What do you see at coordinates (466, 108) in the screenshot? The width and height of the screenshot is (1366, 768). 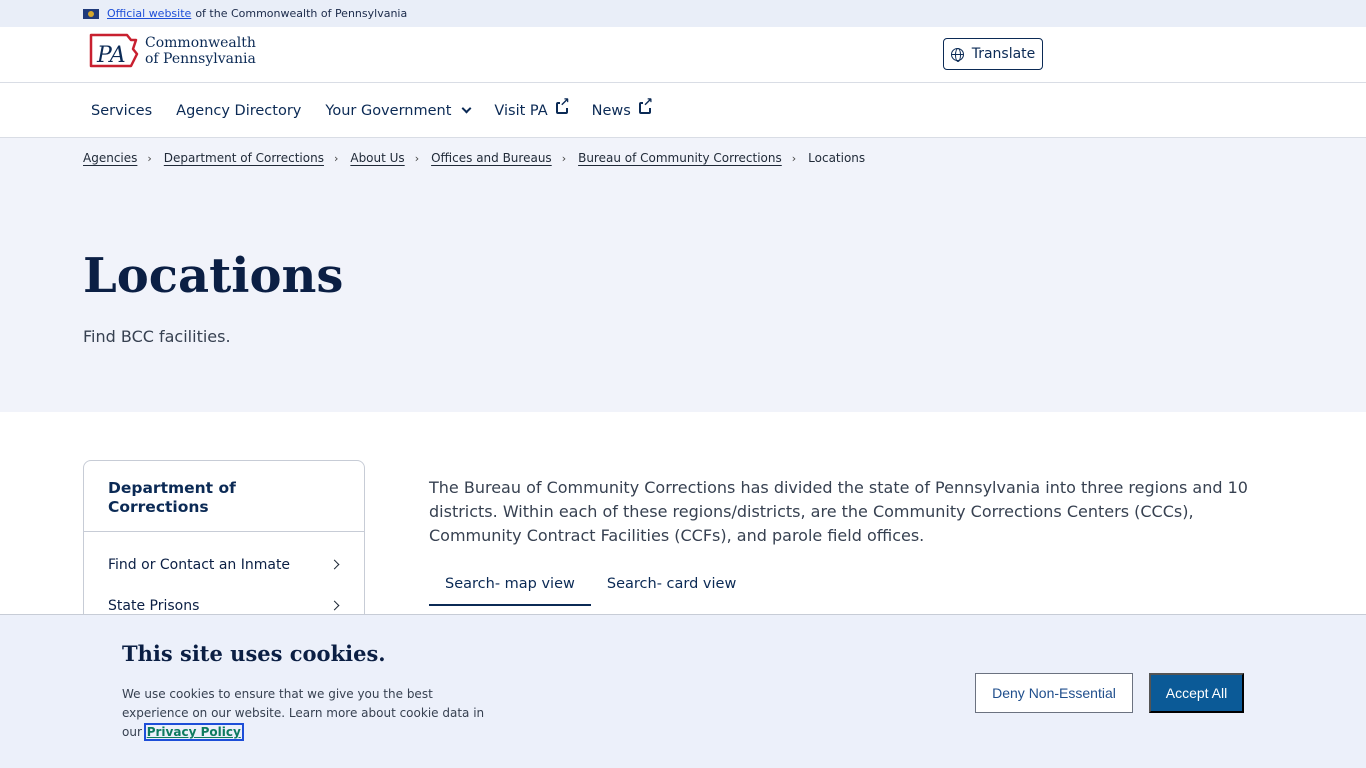 I see `chevron-down-icon` at bounding box center [466, 108].